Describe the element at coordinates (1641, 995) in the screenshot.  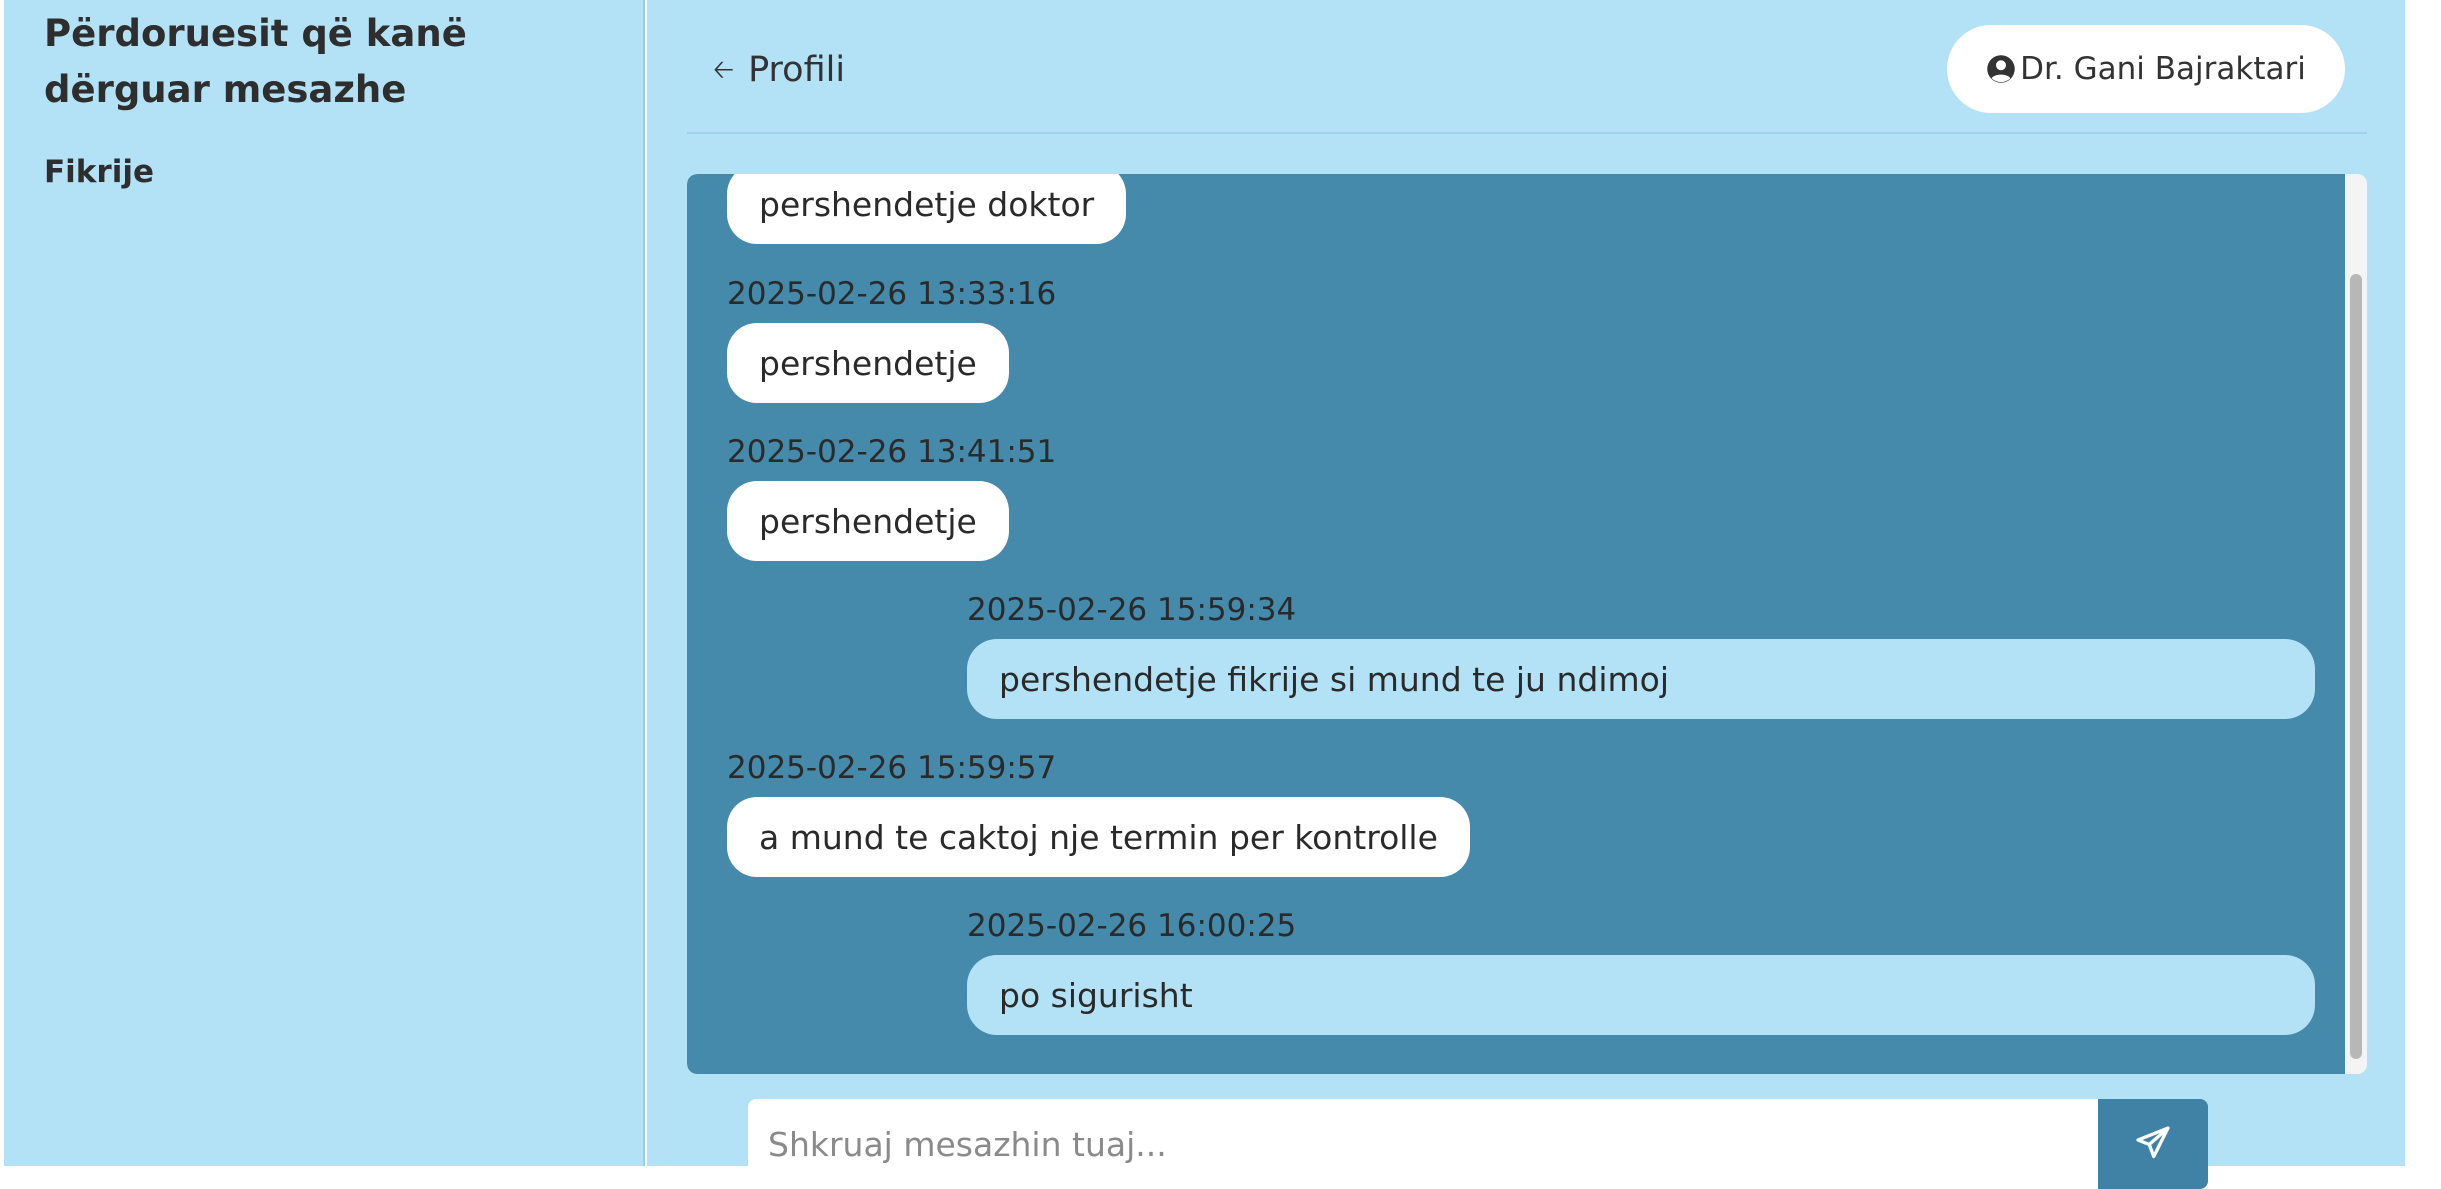
I see `message-bubble-outgoing: po sigurisht` at that location.